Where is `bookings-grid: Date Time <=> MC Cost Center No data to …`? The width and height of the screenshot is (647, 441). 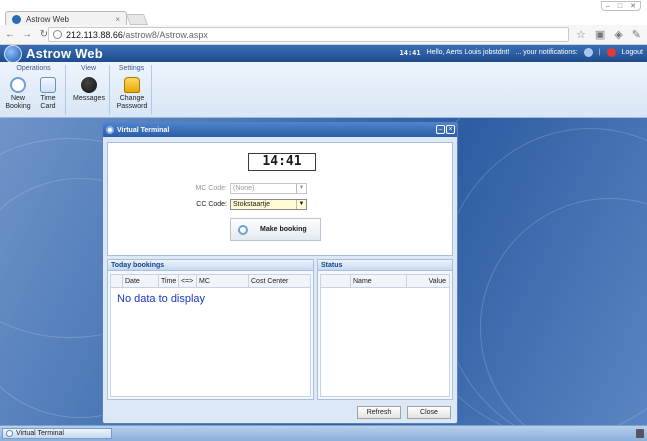 bookings-grid: Date Time <=> MC Cost Center No data to … is located at coordinates (210, 335).